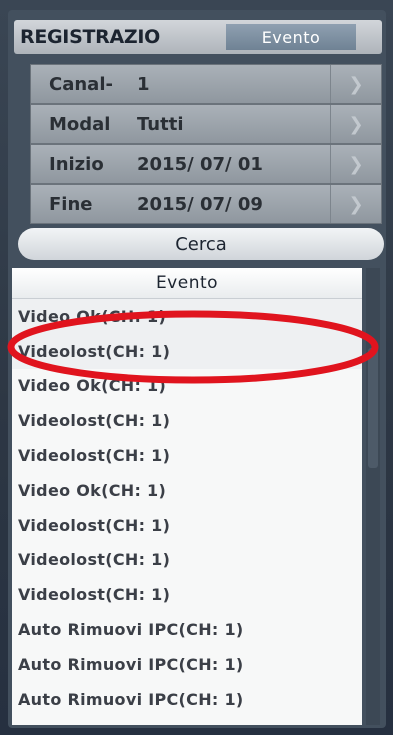 The width and height of the screenshot is (393, 735). What do you see at coordinates (201, 244) in the screenshot?
I see `search-button: Cerca` at bounding box center [201, 244].